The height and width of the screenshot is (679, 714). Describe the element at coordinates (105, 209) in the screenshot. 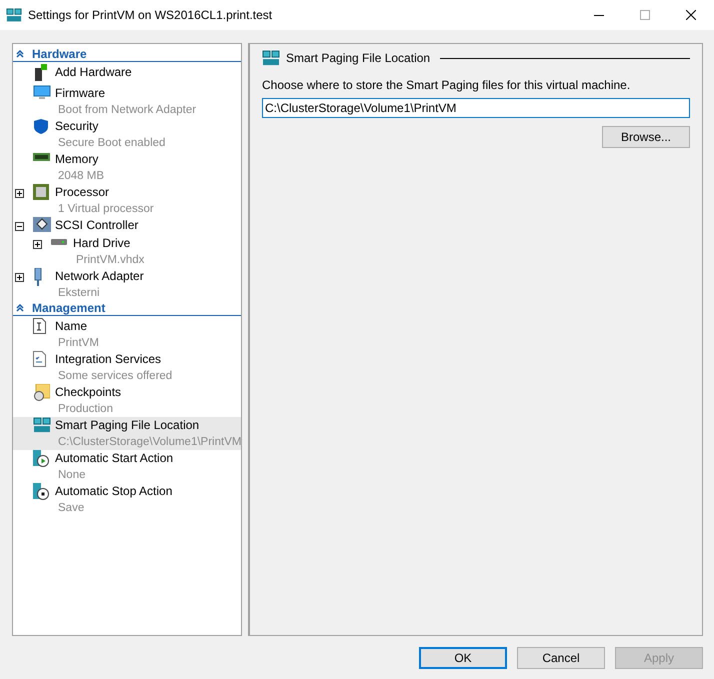

I see `item-detail: 1 Virtual processor` at that location.